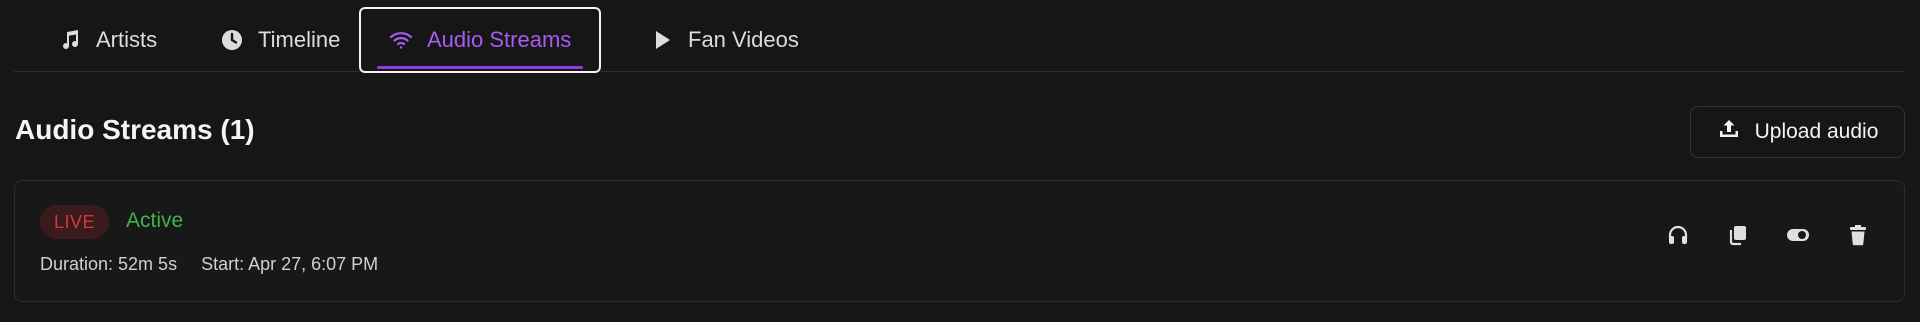 Image resolution: width=1920 pixels, height=322 pixels. Describe the element at coordinates (1768, 237) in the screenshot. I see `stream-actions` at that location.